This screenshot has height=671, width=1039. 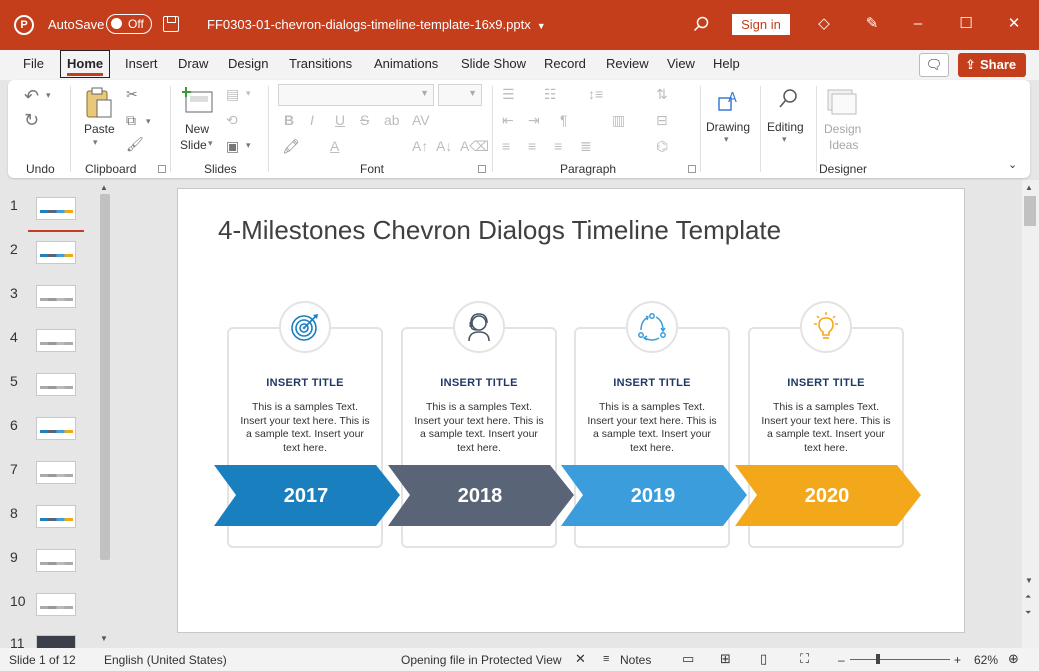 I want to click on slide-sorter-icon: ⊞, so click(x=725, y=659).